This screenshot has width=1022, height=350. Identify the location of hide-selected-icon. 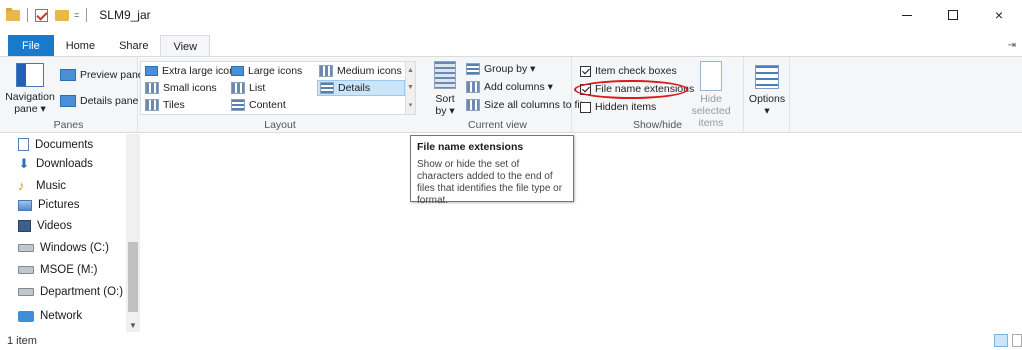
(711, 76).